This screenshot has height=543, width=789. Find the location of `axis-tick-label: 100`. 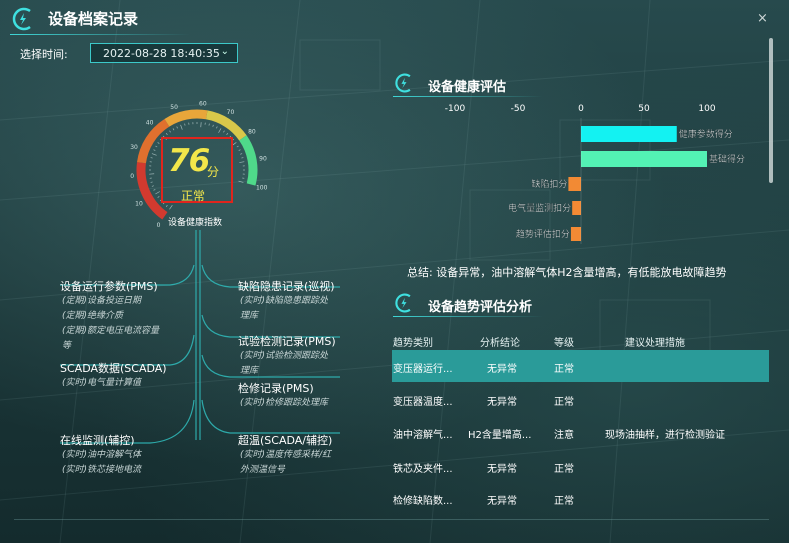

axis-tick-label: 100 is located at coordinates (706, 109).